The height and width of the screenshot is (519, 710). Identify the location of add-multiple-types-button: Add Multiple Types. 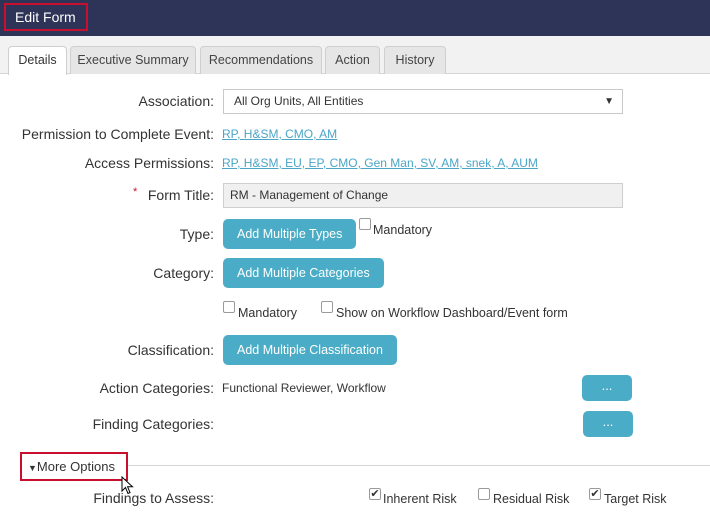
(290, 234).